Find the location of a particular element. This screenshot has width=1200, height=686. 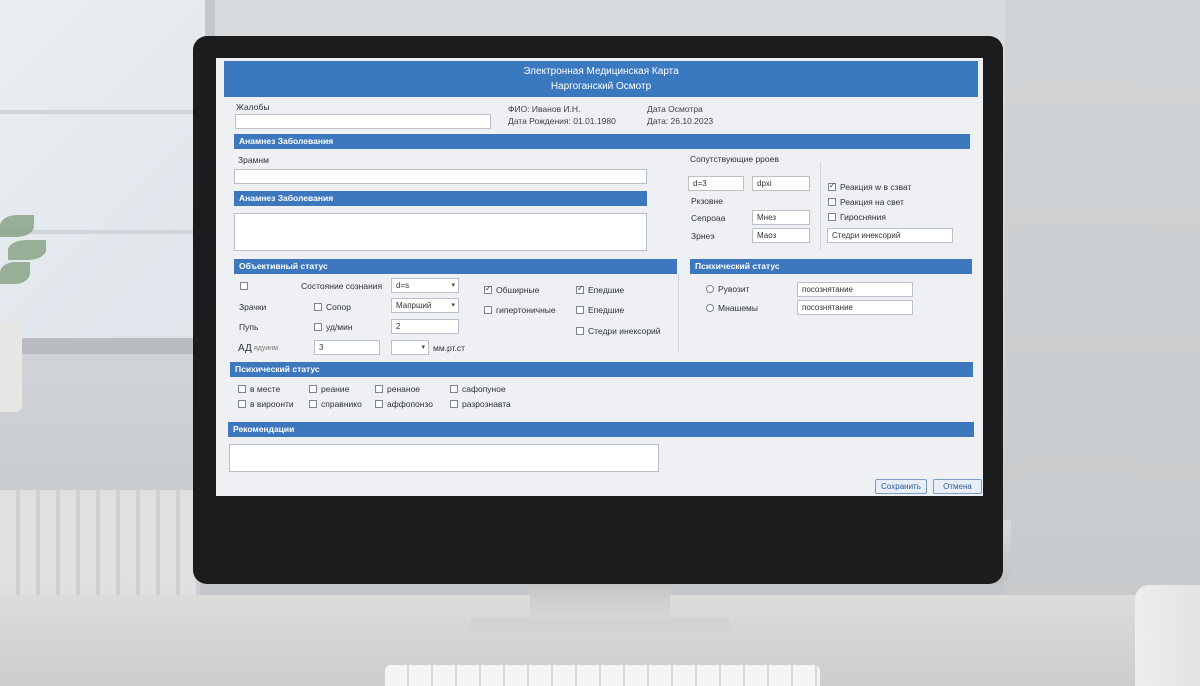

anamnesis-textarea is located at coordinates (440, 232).